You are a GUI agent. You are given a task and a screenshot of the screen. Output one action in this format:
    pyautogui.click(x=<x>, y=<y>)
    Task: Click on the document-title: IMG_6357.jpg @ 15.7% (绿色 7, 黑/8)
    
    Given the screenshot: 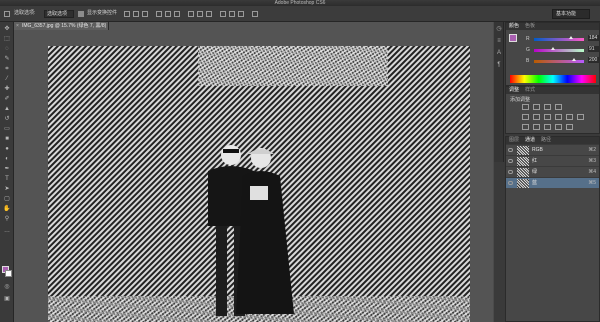 What is the action you would take?
    pyautogui.click(x=64, y=26)
    